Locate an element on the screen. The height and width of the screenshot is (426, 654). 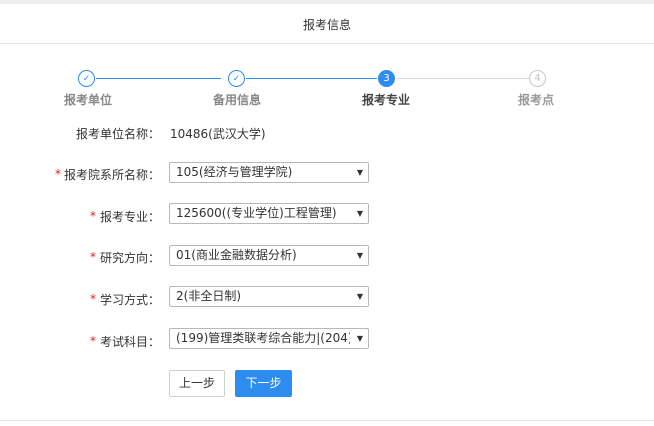
page-header: 报考信息 is located at coordinates (327, 24).